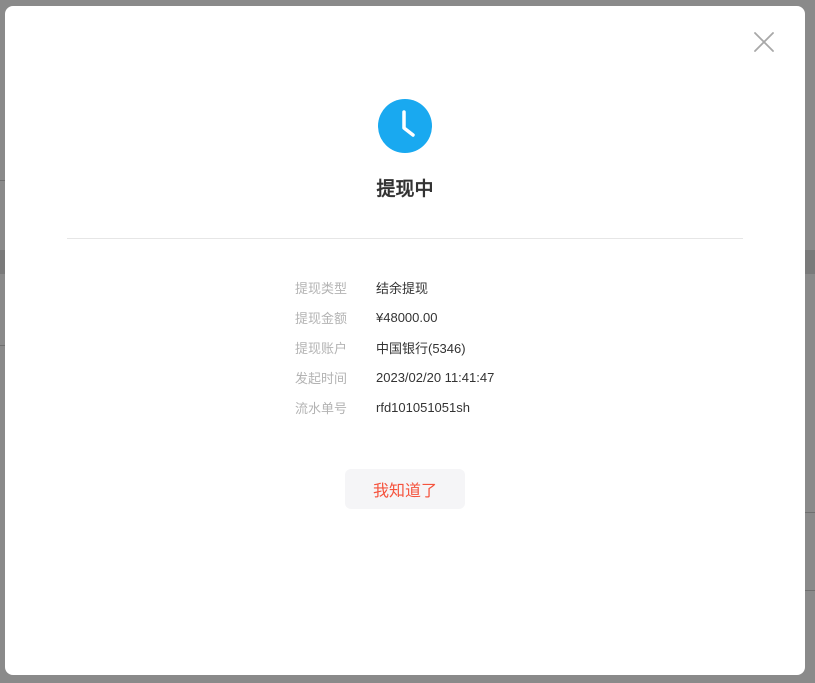 The height and width of the screenshot is (683, 815). Describe the element at coordinates (321, 288) in the screenshot. I see `detail-label: 提现类型` at that location.